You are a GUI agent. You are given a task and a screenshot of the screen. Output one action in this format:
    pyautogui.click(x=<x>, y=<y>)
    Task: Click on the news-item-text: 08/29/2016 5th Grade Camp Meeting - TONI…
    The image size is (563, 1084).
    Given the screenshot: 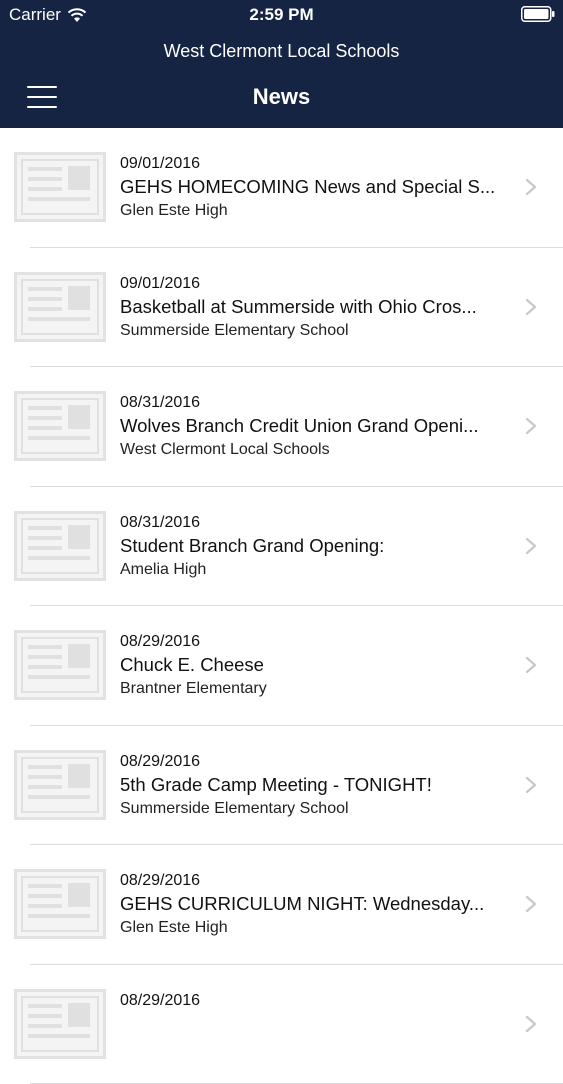 What is the action you would take?
    pyautogui.click(x=315, y=786)
    